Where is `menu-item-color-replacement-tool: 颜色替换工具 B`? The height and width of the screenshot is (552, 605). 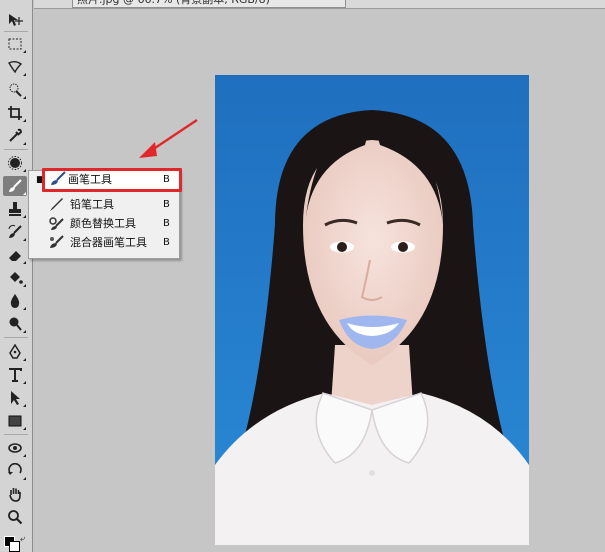
menu-item-color-replacement-tool: 颜色替换工具 B is located at coordinates (104, 223).